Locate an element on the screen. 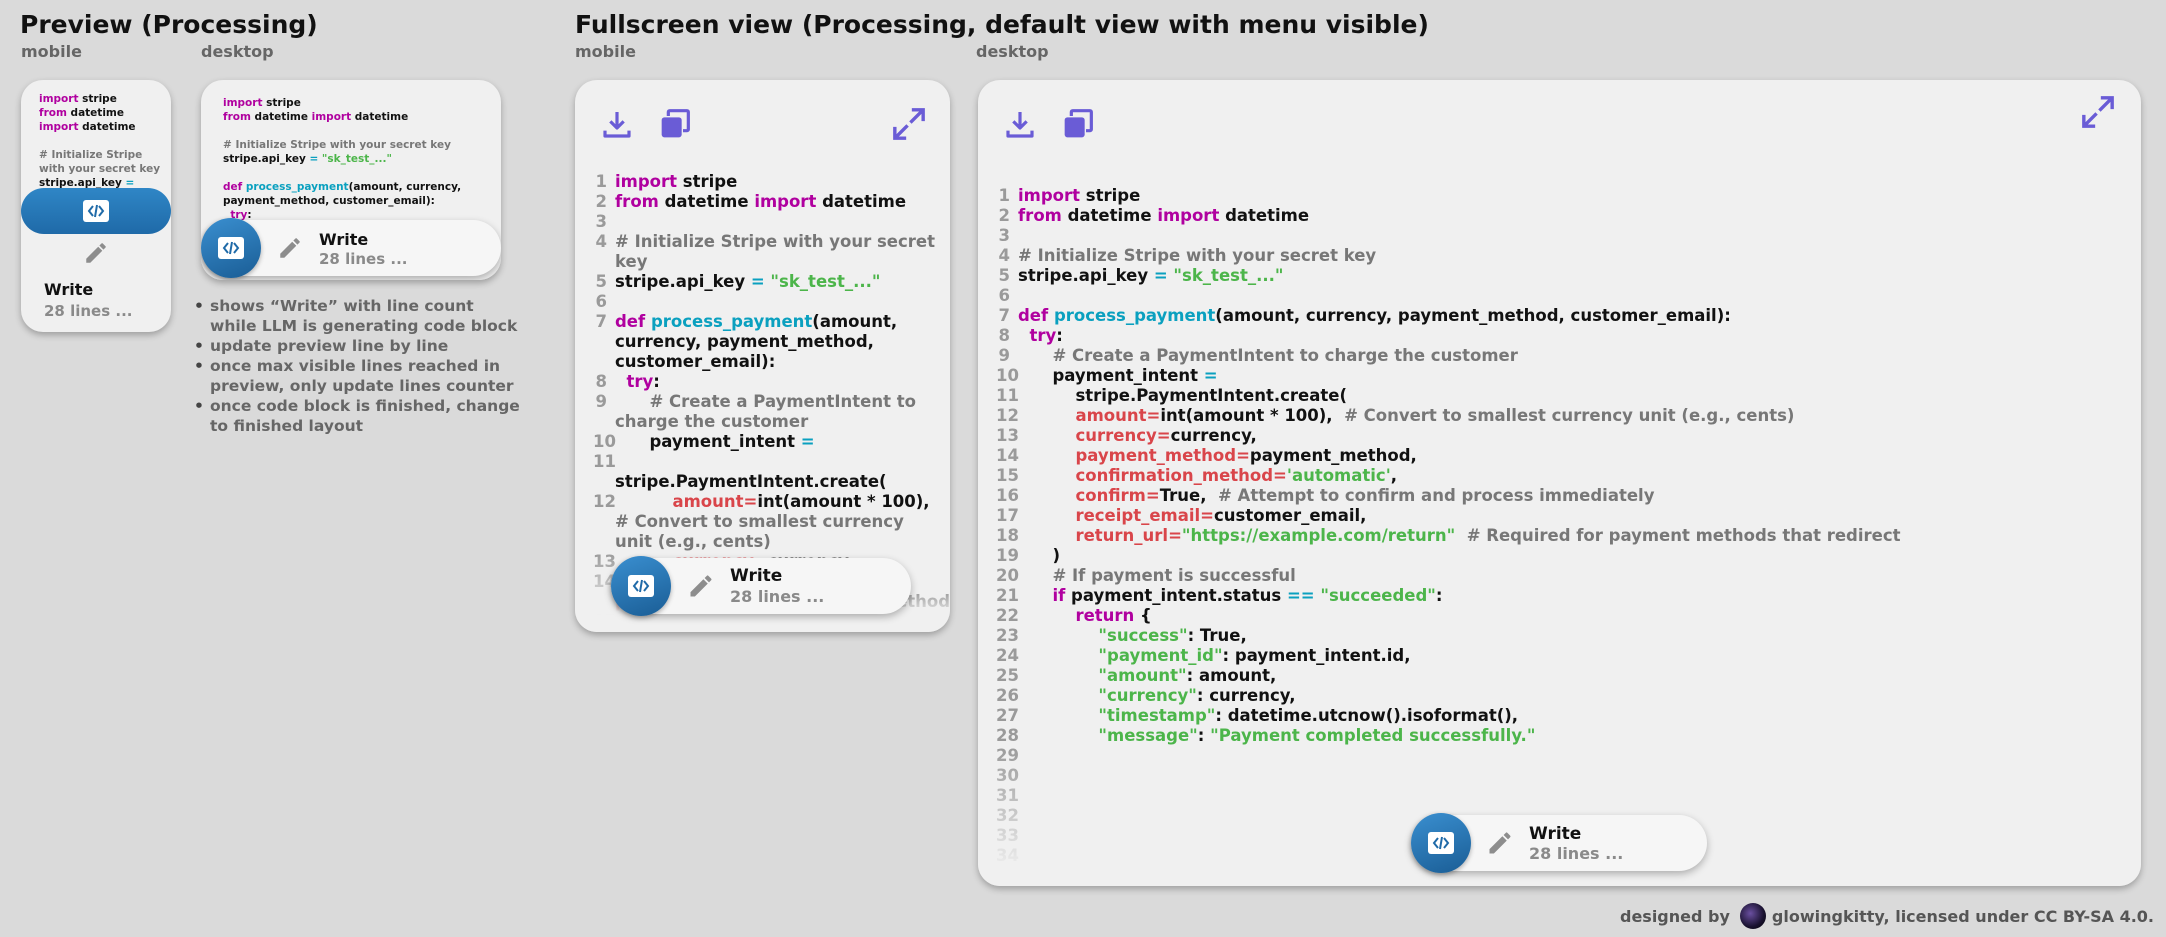 This screenshot has height=937, width=2166. code-line: 1 import stripe is located at coordinates (764, 182).